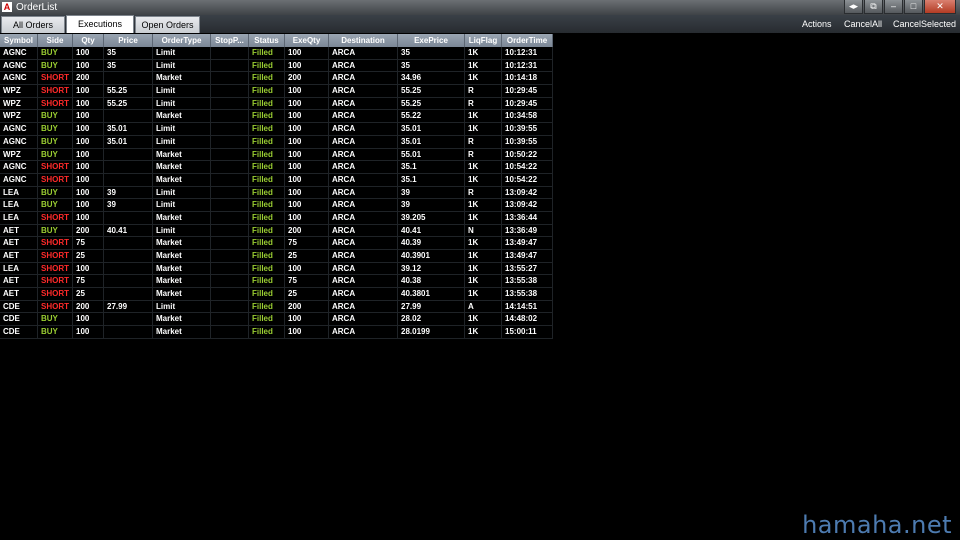  Describe the element at coordinates (924, 24) in the screenshot. I see `cancel-selected-button: CancelSelected` at that location.